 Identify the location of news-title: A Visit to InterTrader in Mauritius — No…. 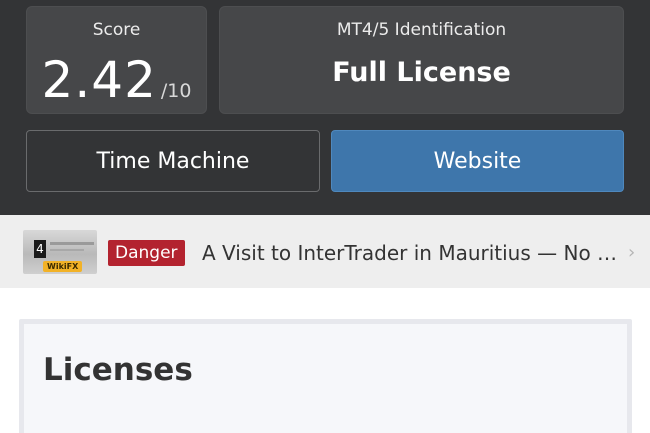
(412, 253).